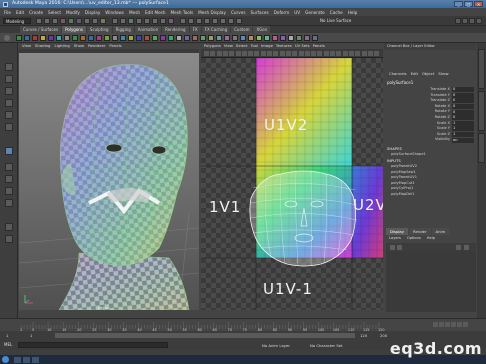  What do you see at coordinates (481, 148) in the screenshot?
I see `modeling-toolkit-tab` at bounding box center [481, 148].